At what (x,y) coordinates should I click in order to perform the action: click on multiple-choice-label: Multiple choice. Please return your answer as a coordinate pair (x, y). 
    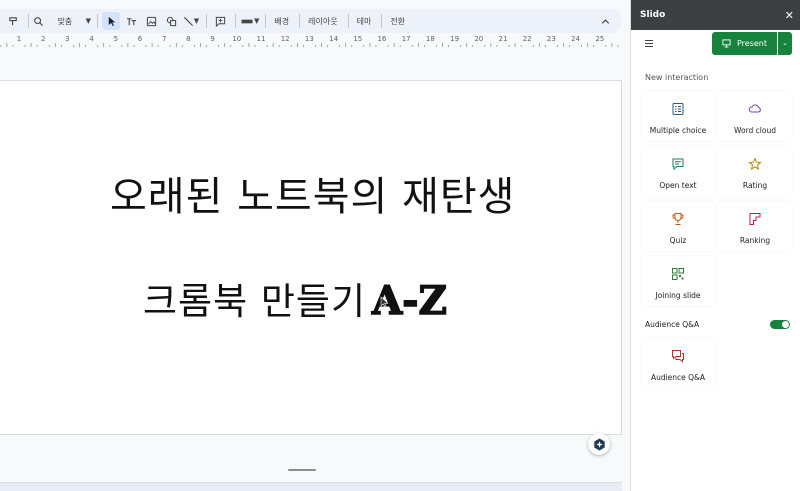
    Looking at the image, I should click on (678, 130).